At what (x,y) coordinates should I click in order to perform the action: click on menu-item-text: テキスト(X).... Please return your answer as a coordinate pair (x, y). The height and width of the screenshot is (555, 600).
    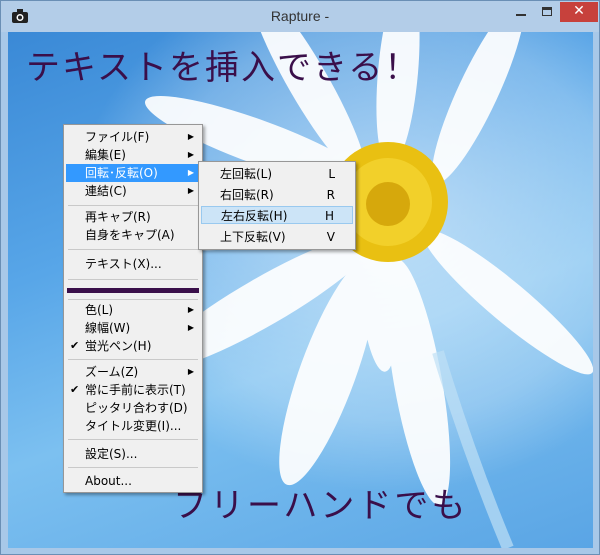
    Looking at the image, I should click on (133, 264).